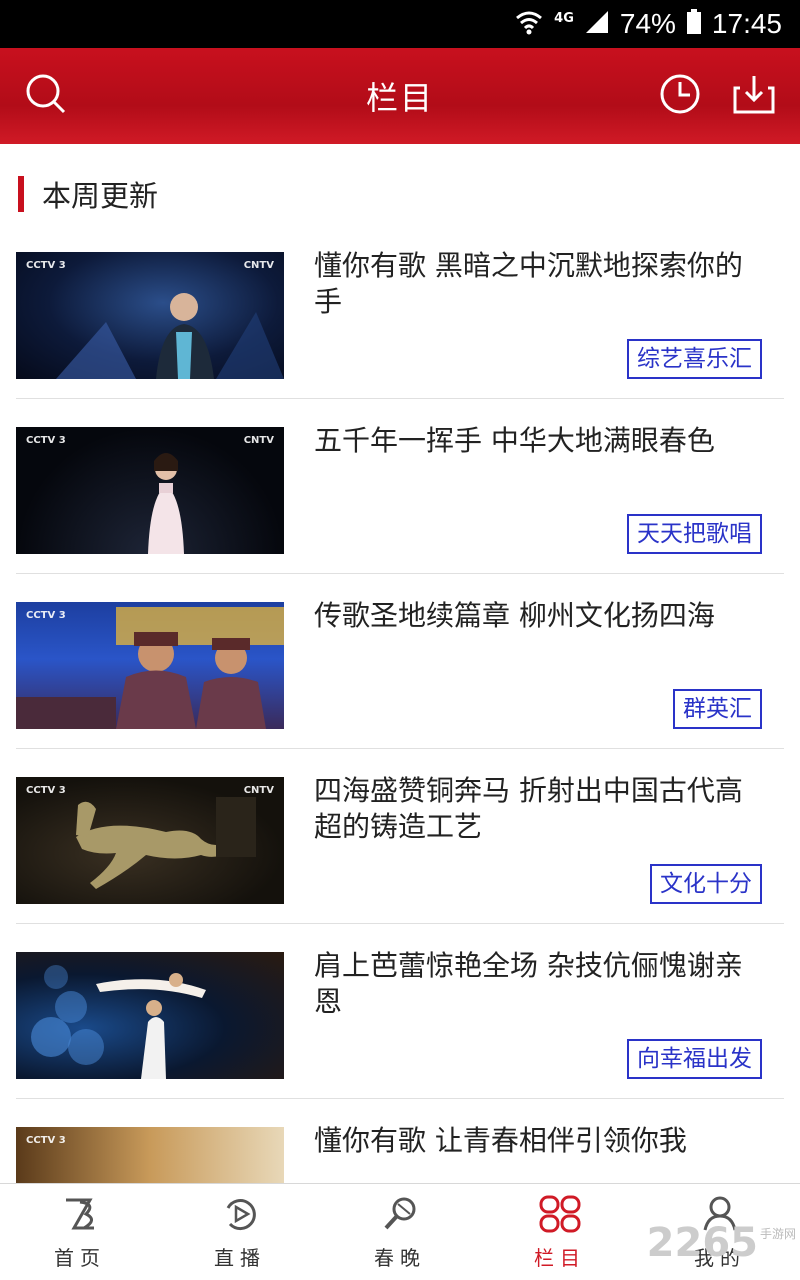  What do you see at coordinates (529, 24) in the screenshot?
I see `wifi-icon` at bounding box center [529, 24].